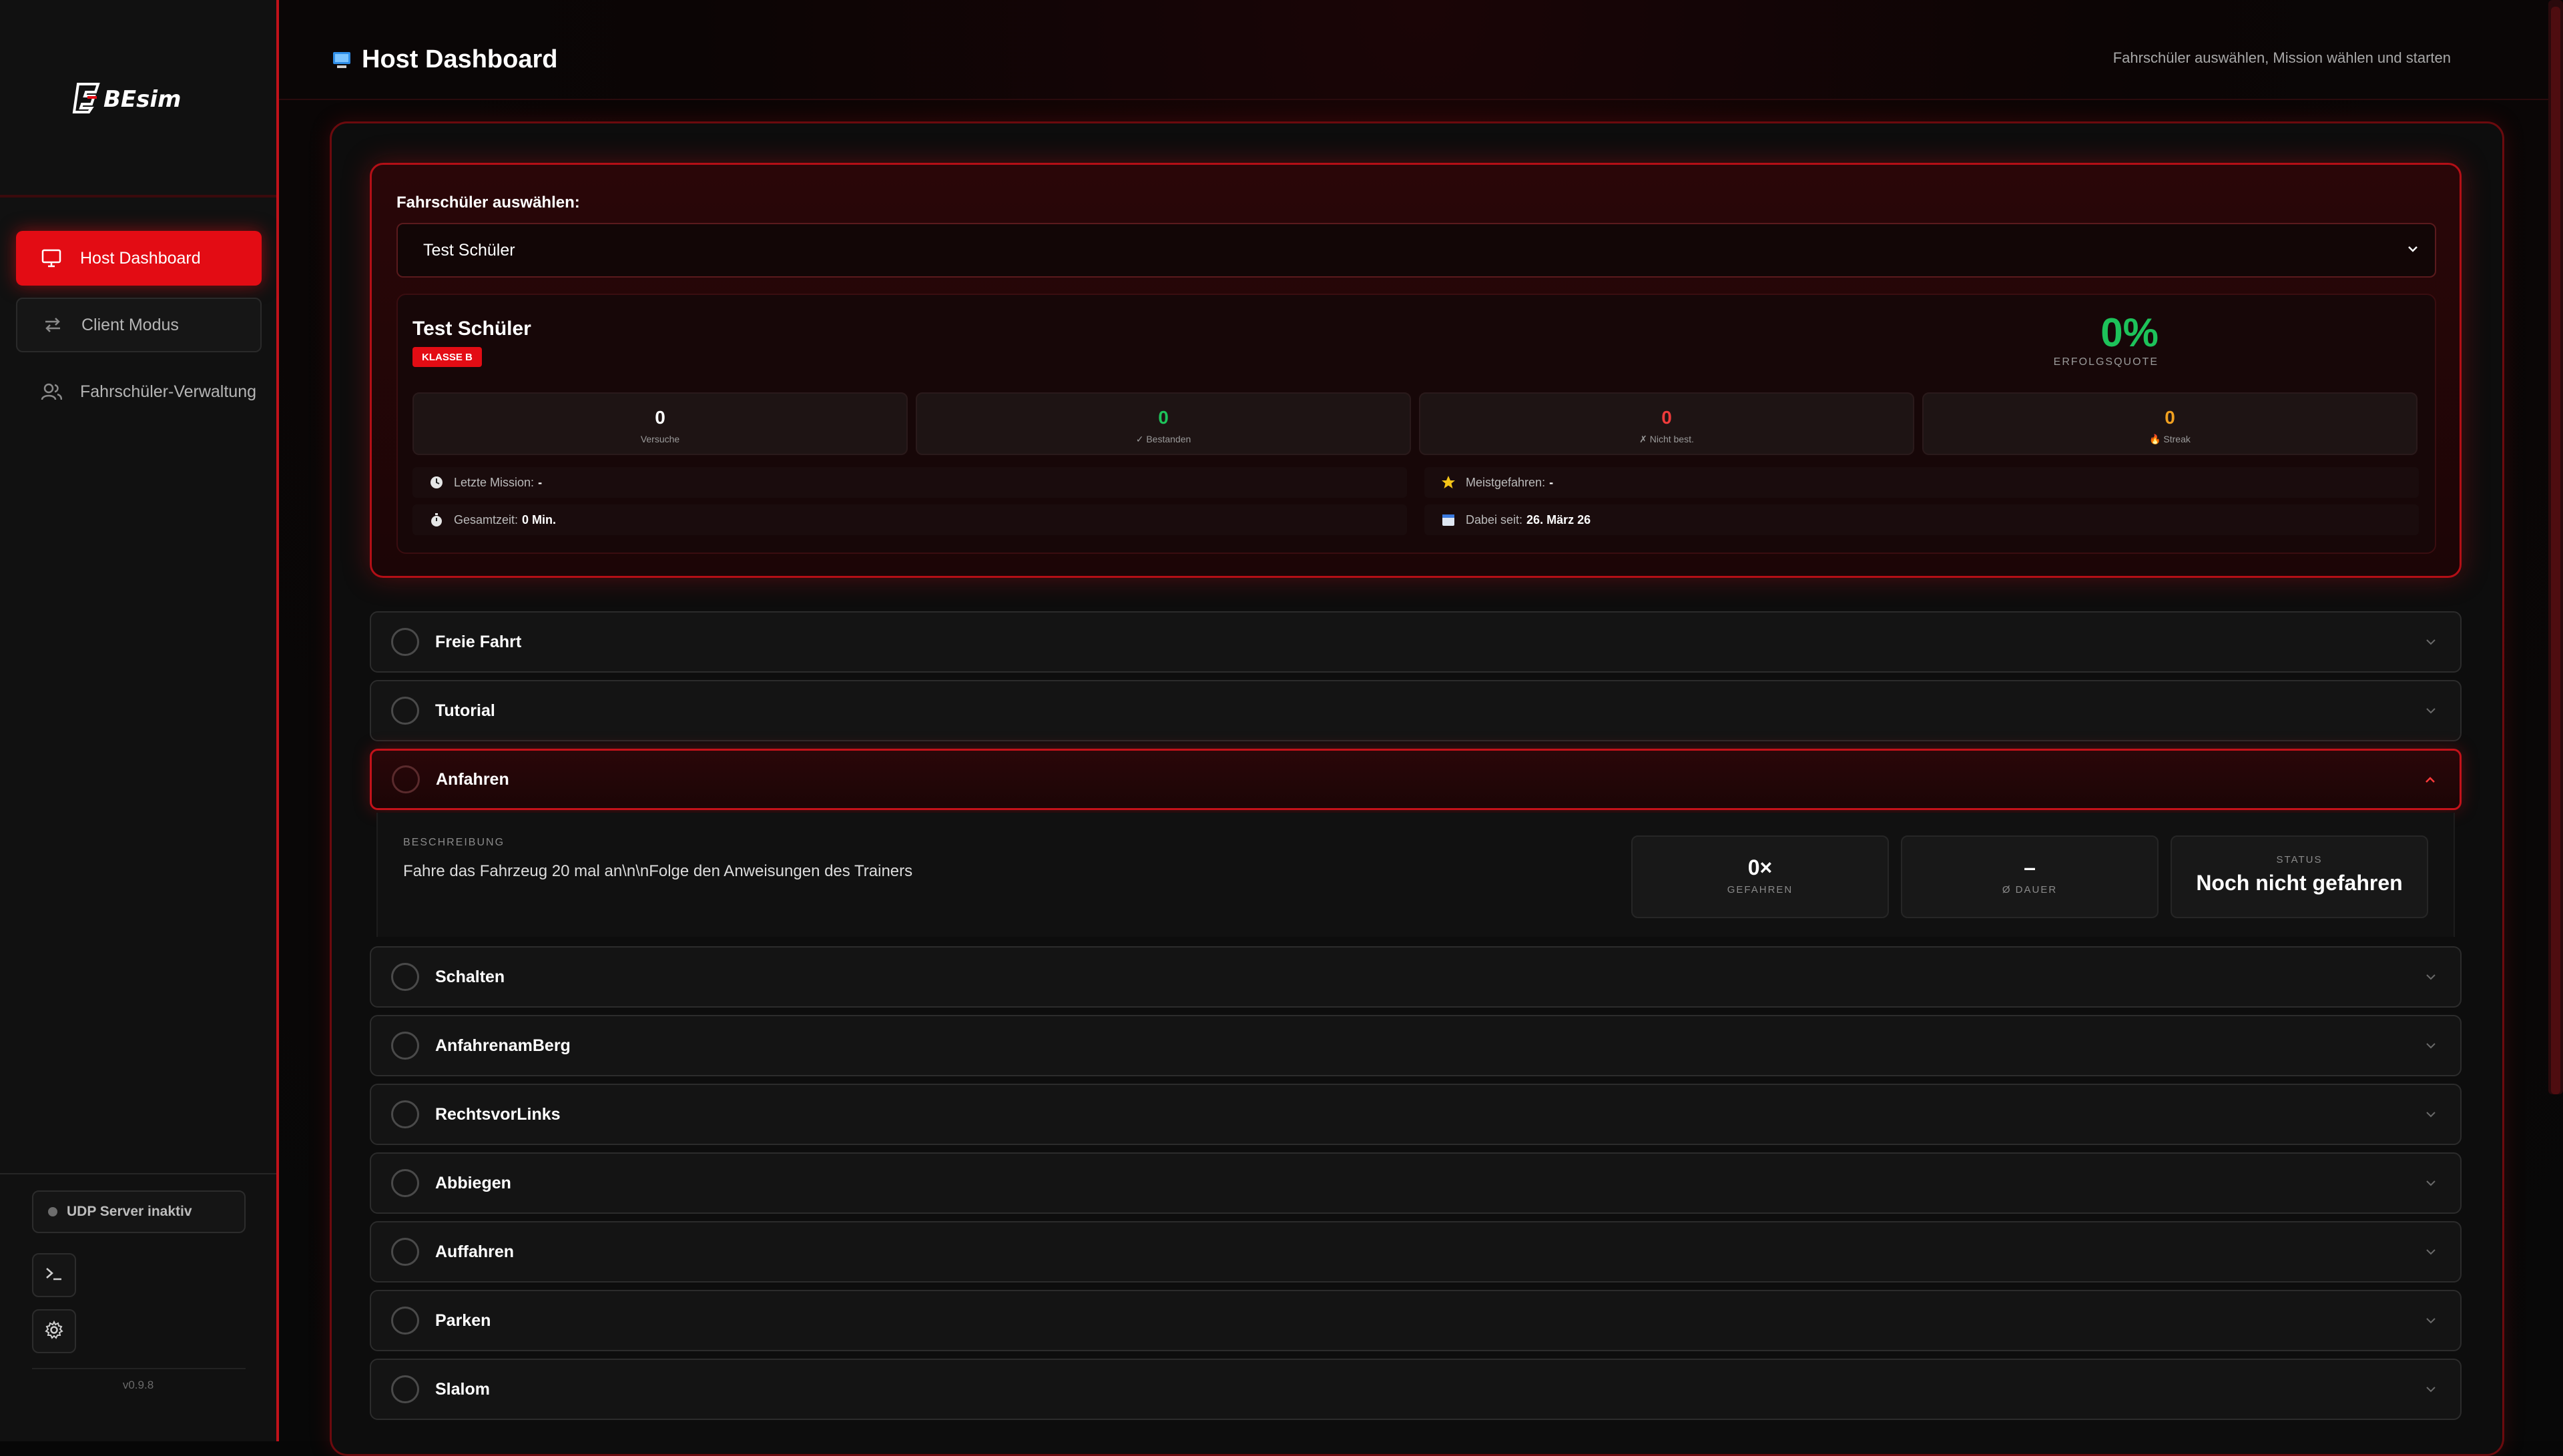 The height and width of the screenshot is (1456, 2563). I want to click on mission-title: Slalom, so click(462, 1389).